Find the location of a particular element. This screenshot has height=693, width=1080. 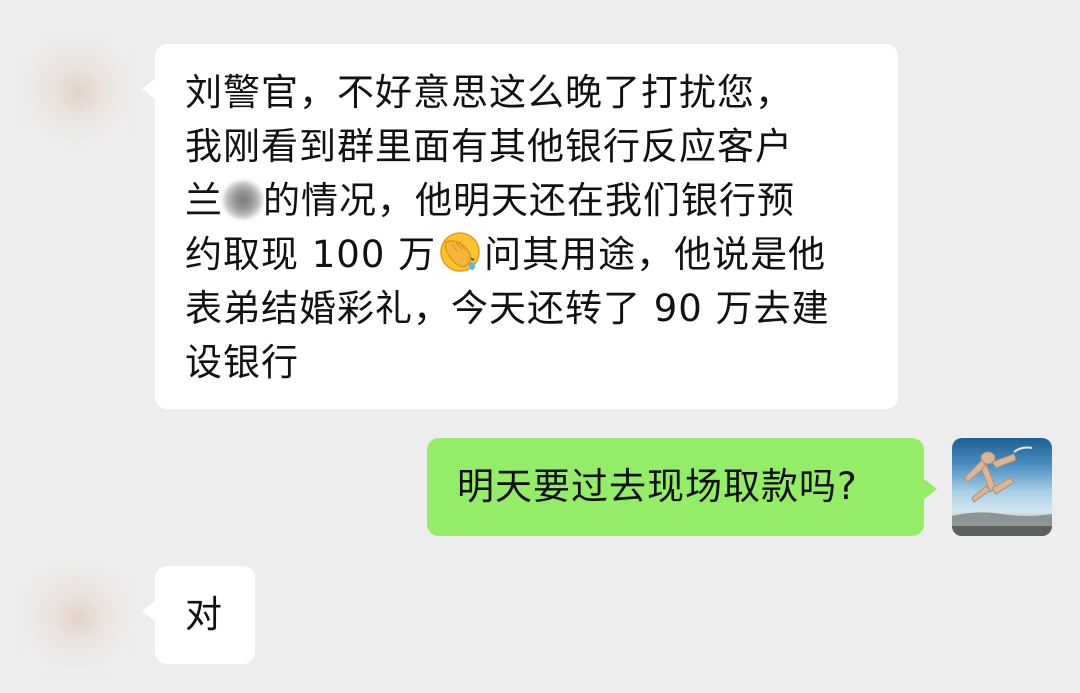

my-avatar is located at coordinates (1002, 487).